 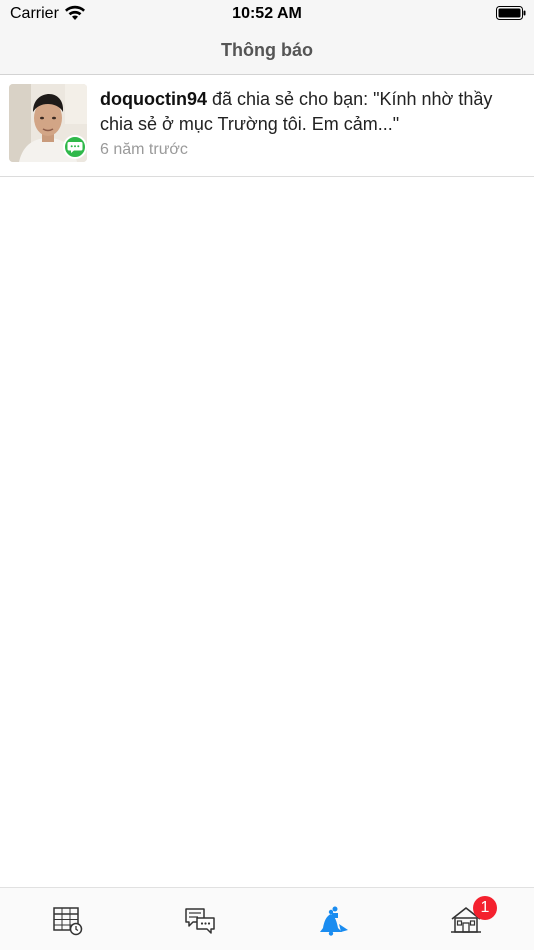 I want to click on notifications-icon, so click(x=333, y=921).